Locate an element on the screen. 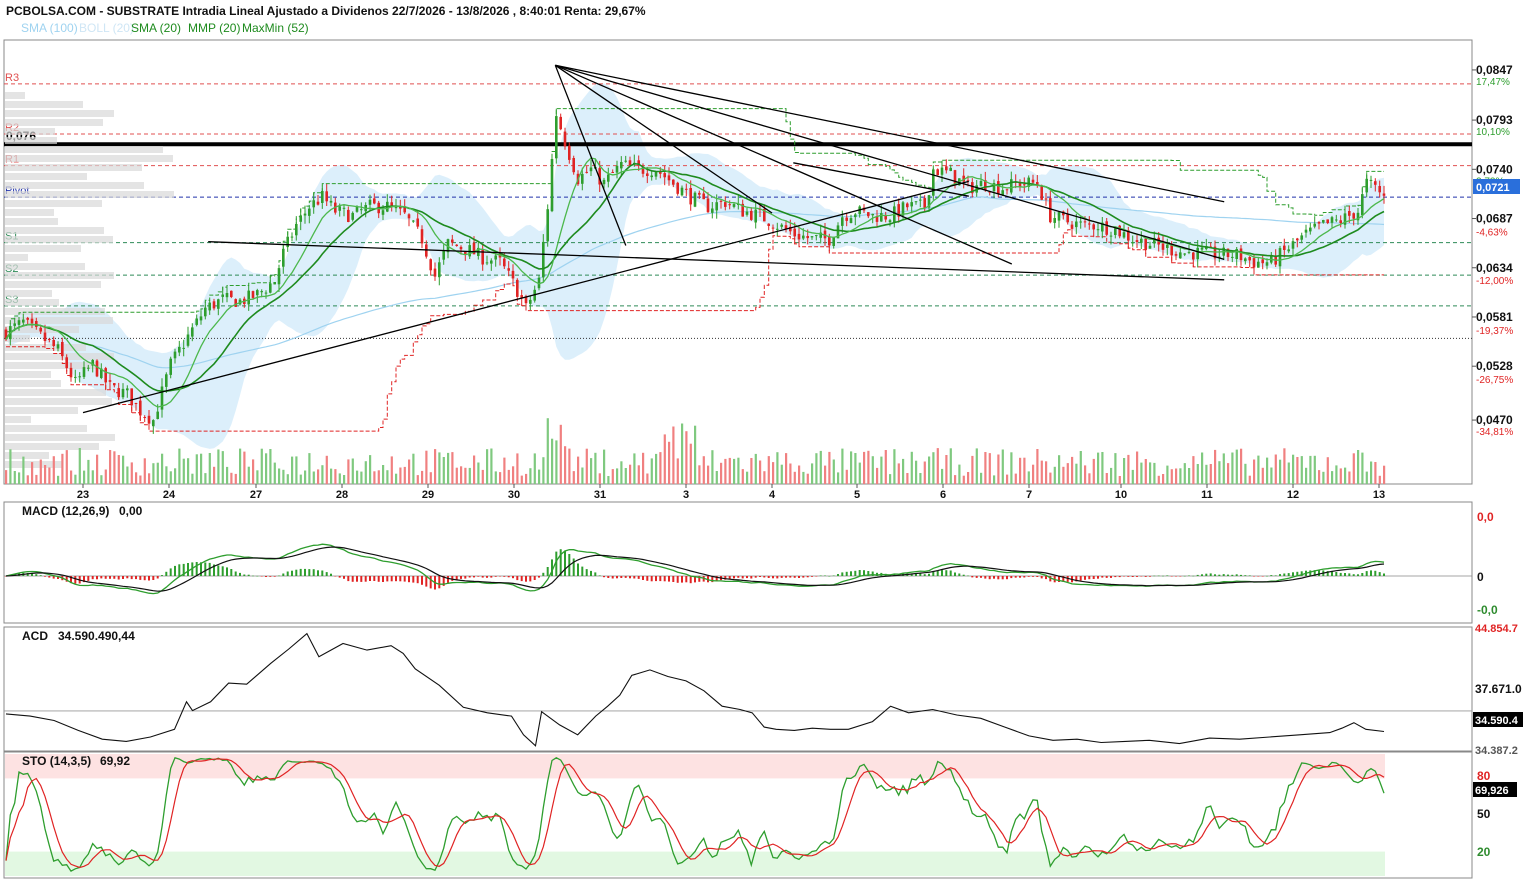 Image resolution: width=1527 pixels, height=881 pixels. price-tick-label: 0,0581 is located at coordinates (1494, 317).